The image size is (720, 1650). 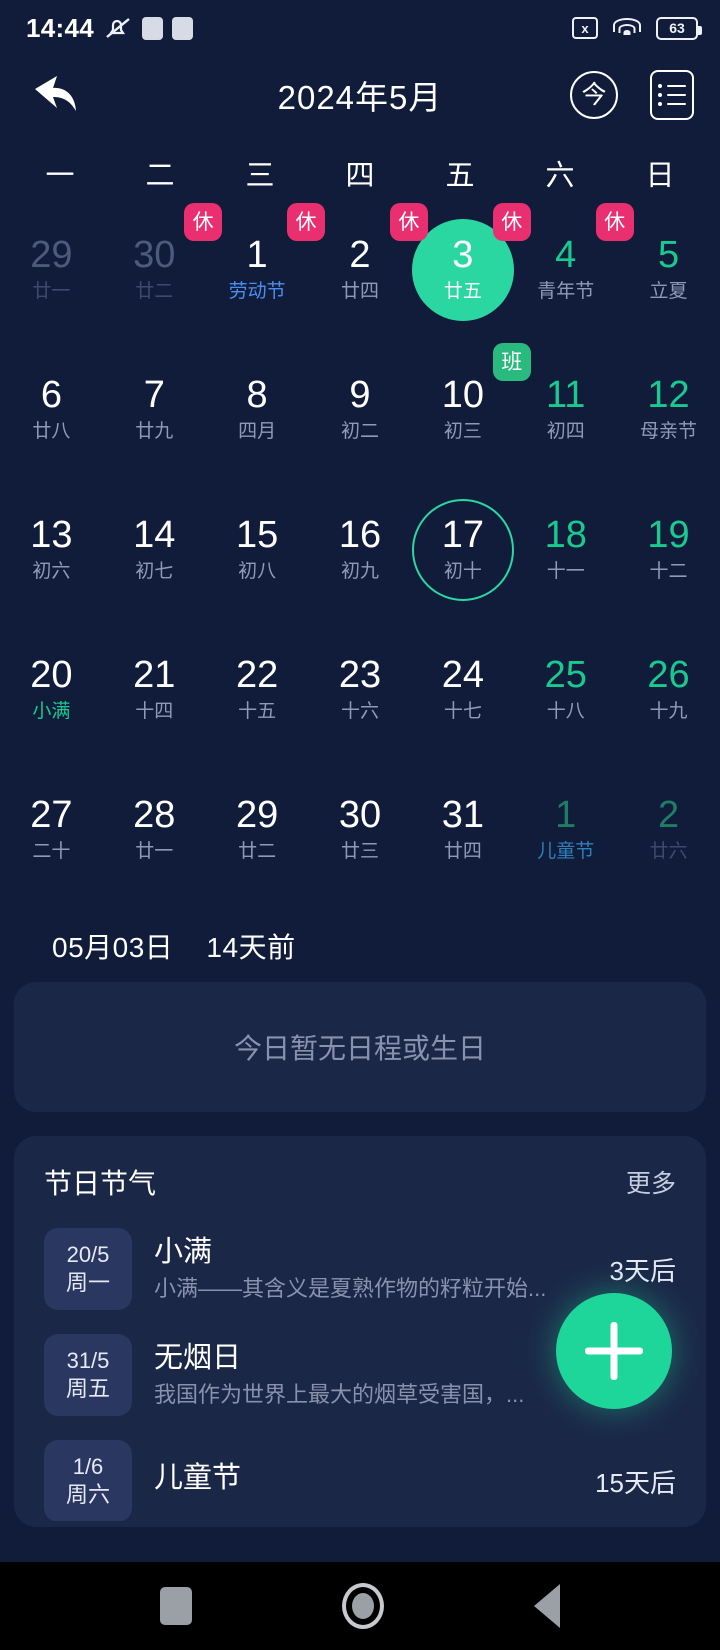 I want to click on calendar-day-cell: 12 母亲节, so click(x=668, y=410).